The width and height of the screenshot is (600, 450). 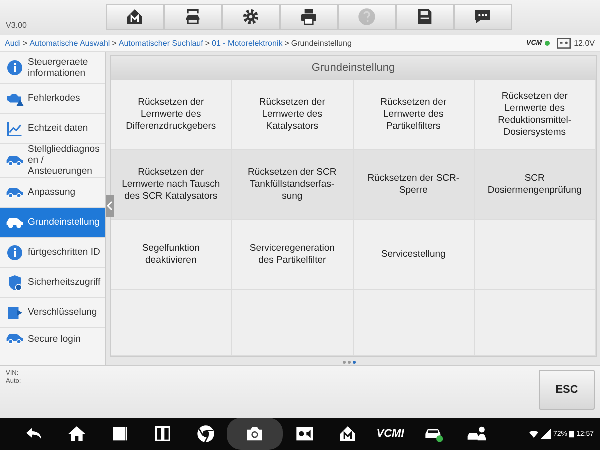 I want to click on sidebar-item: fürtgeschritten ID, so click(x=52, y=253).